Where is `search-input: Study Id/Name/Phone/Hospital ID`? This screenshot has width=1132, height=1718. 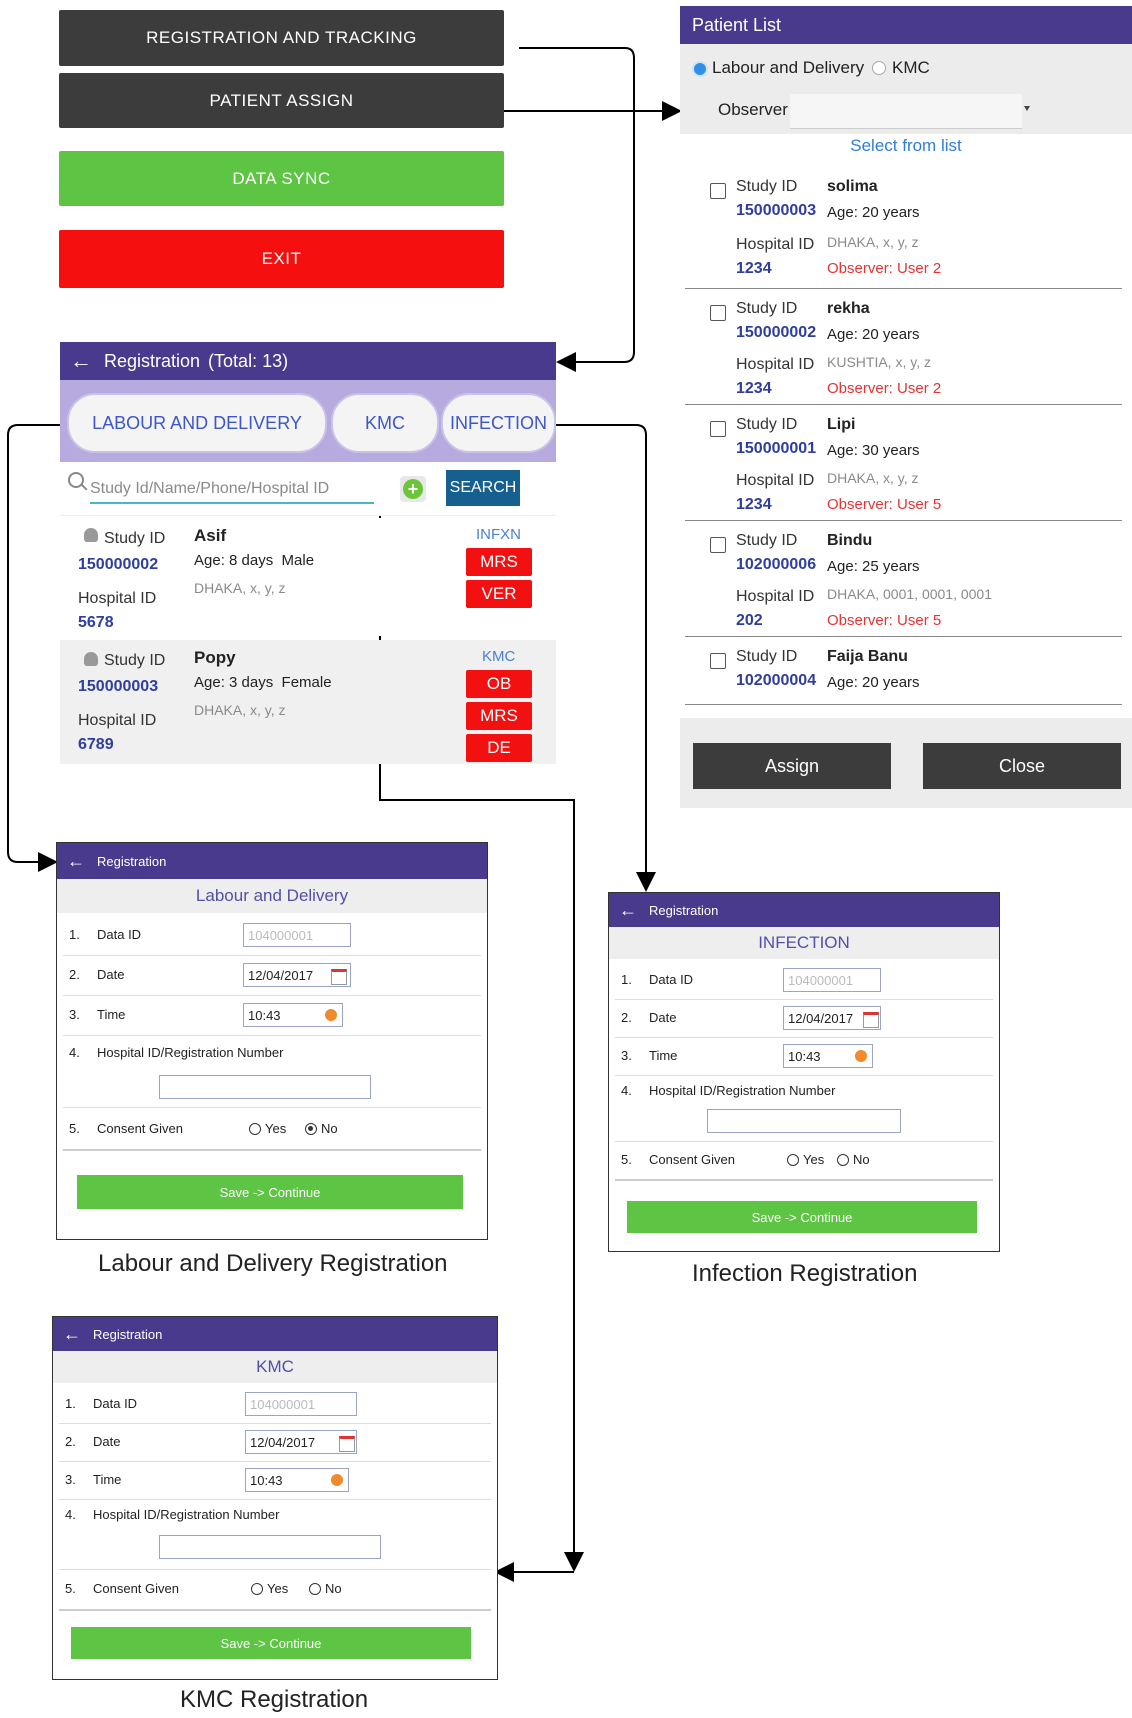 search-input: Study Id/Name/Phone/Hospital ID is located at coordinates (232, 490).